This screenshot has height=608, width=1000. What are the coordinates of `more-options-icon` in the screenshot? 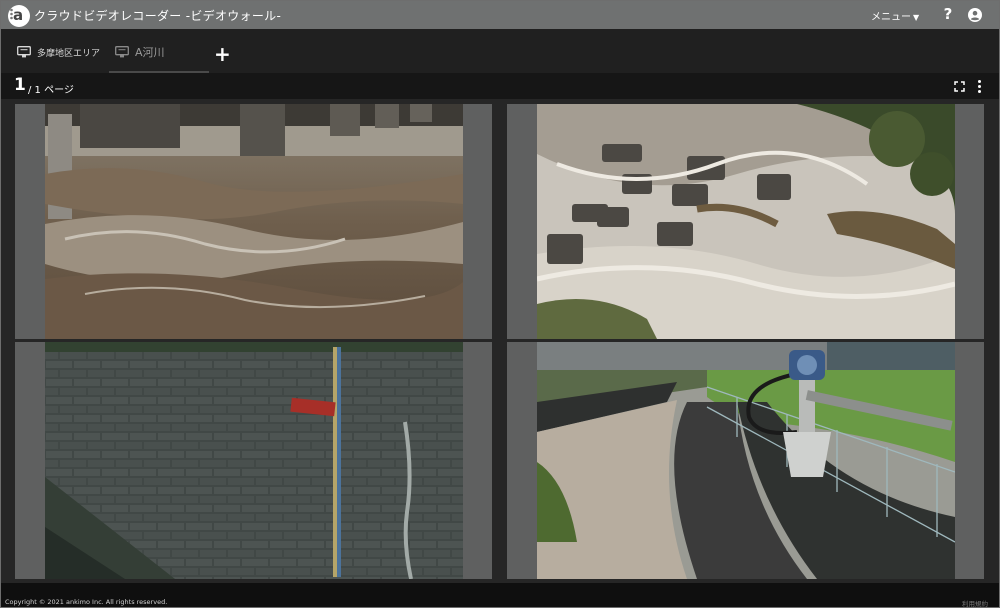 It's located at (980, 87).